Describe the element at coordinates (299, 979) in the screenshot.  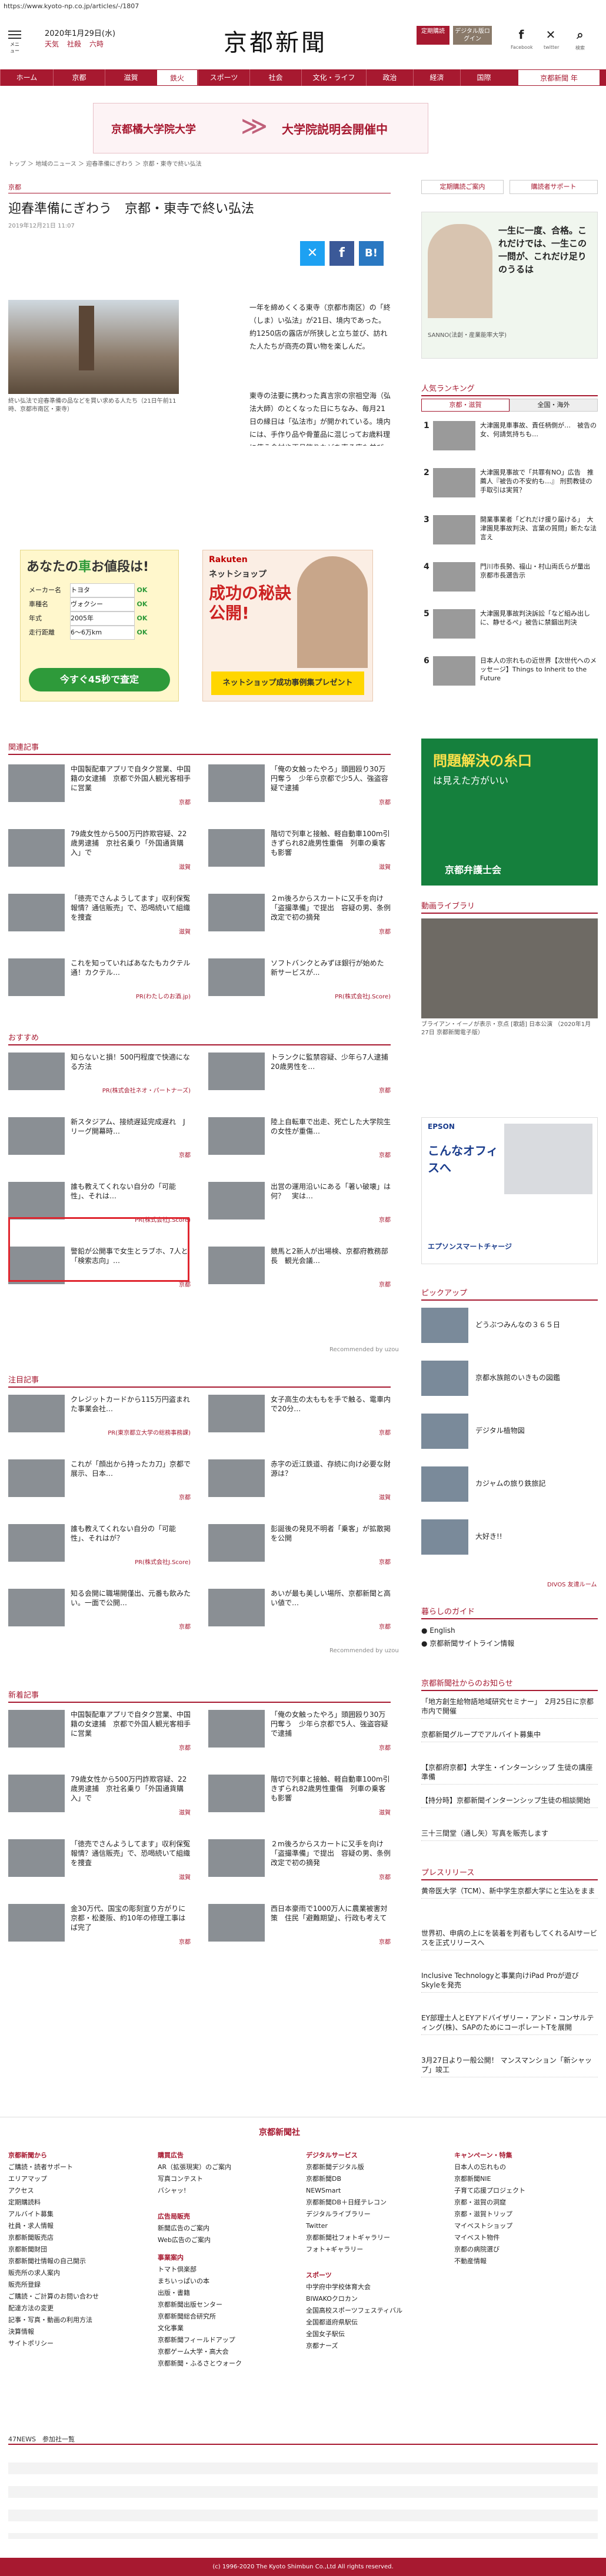
I see `article-card: ソフトバンクとみずほ銀行が始めた新サービスが... PR(株式会社J.Score)` at that location.